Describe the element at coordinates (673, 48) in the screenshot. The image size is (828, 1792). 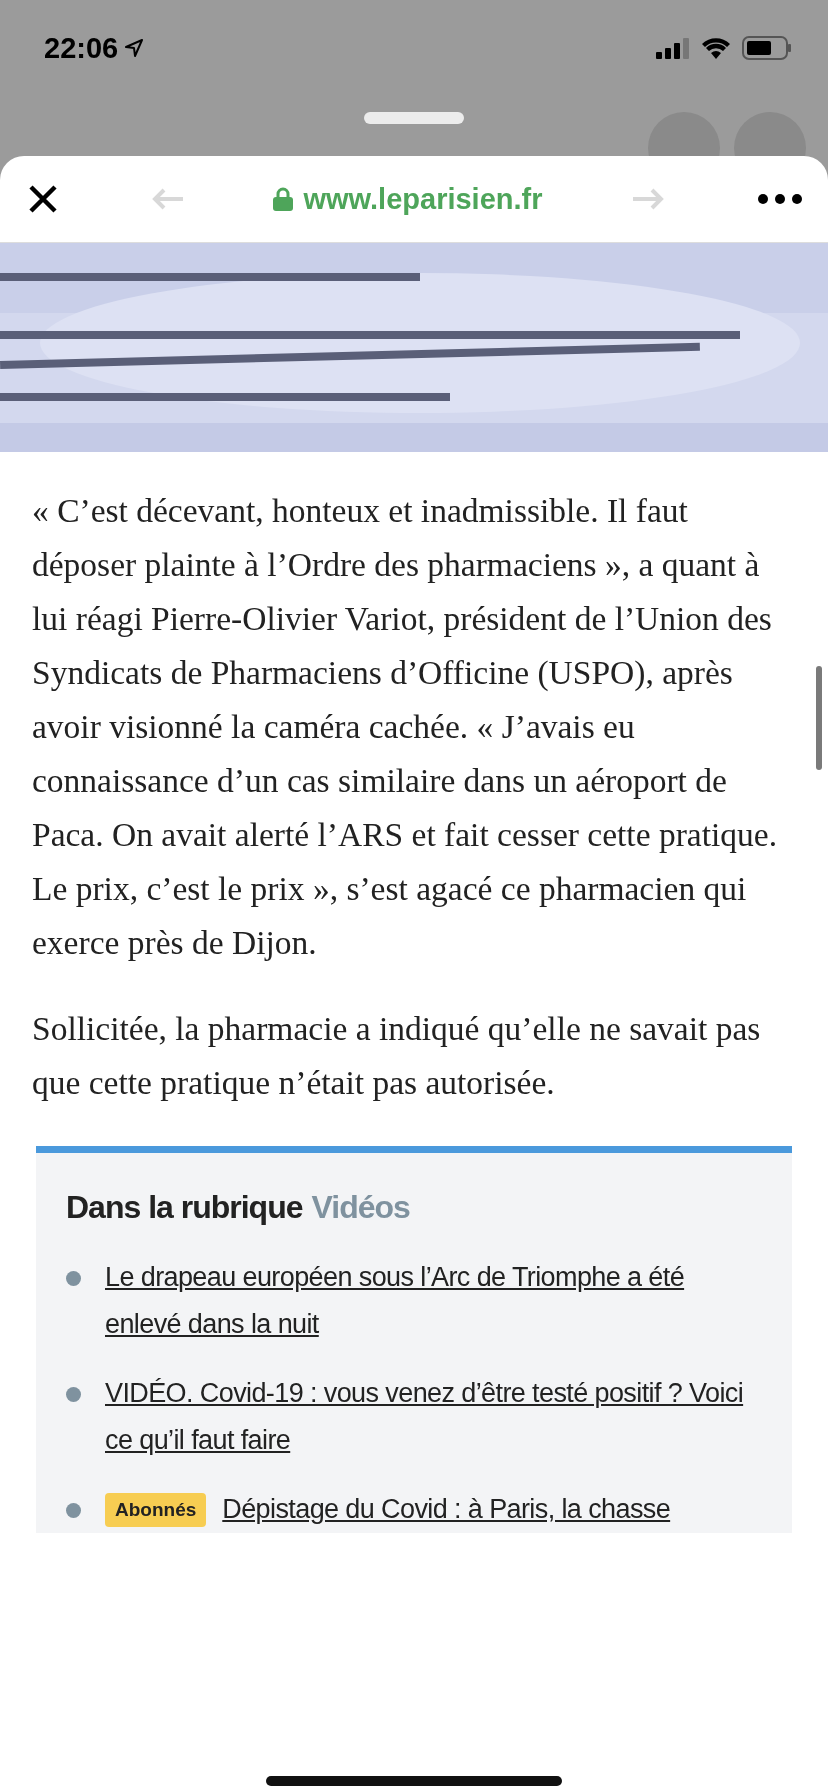
I see `signal-icon` at that location.